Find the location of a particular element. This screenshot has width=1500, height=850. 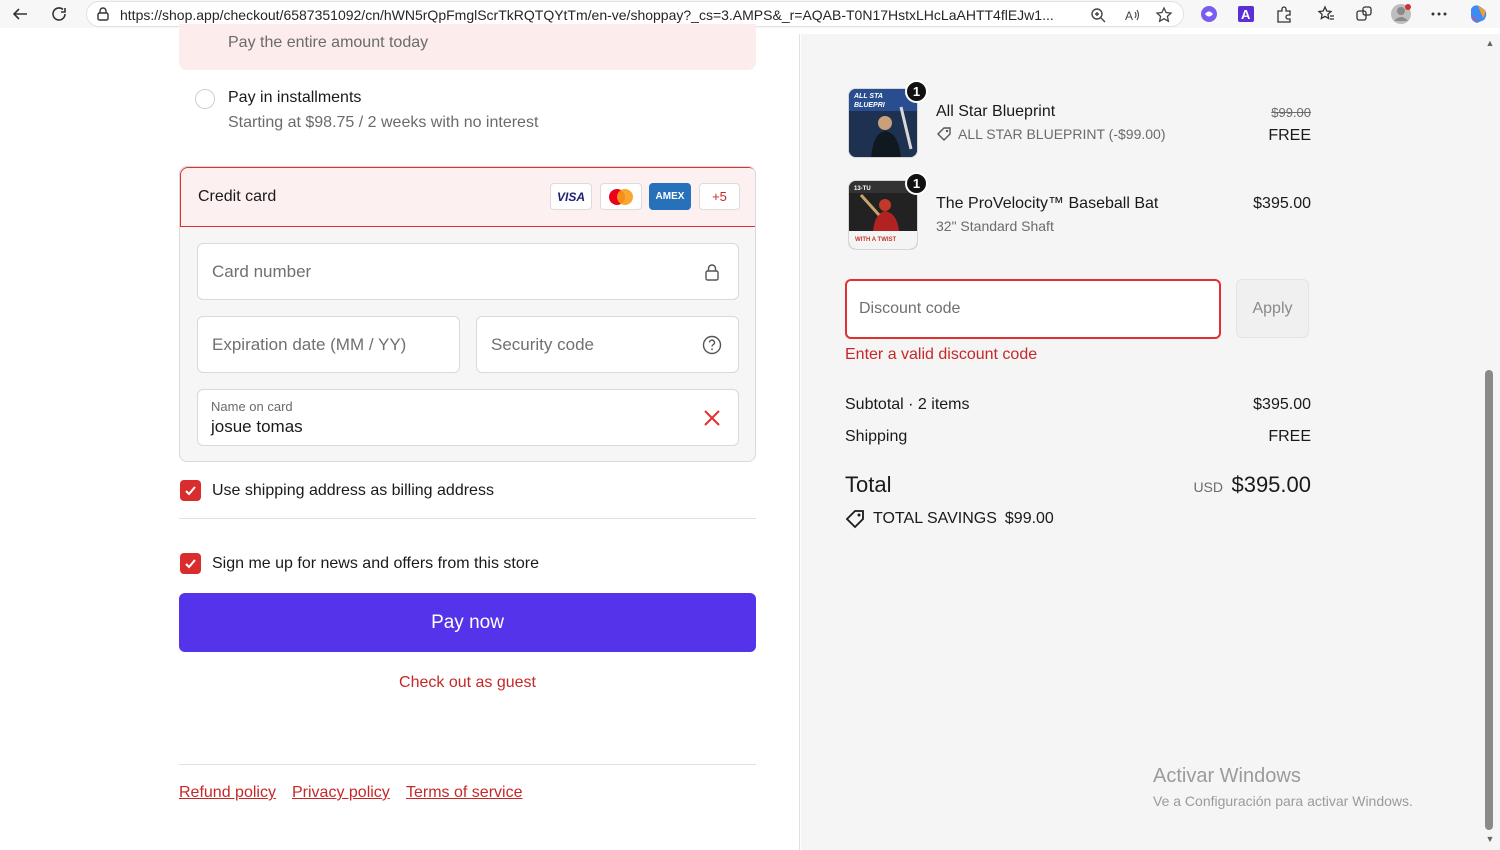

name-on-card-value: josue tomas is located at coordinates (257, 426).